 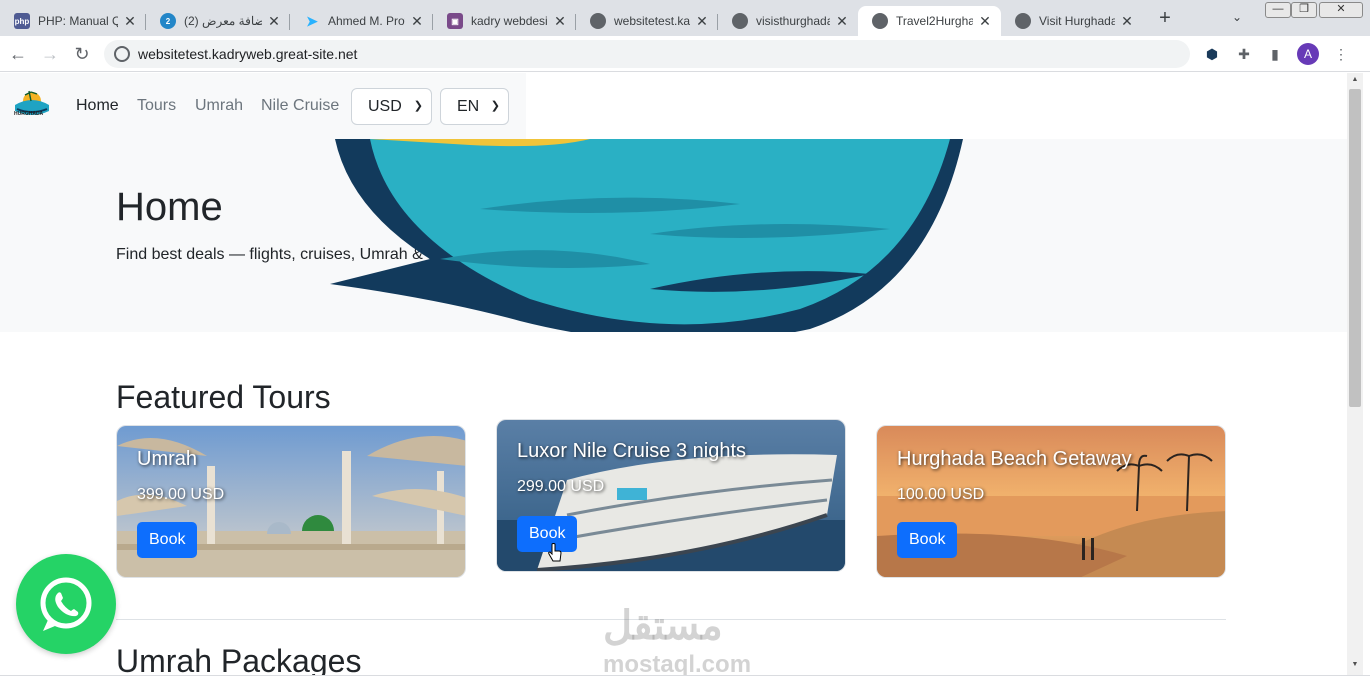 What do you see at coordinates (223, 21) in the screenshot?
I see `tab-title: (2) إضافة معرض` at bounding box center [223, 21].